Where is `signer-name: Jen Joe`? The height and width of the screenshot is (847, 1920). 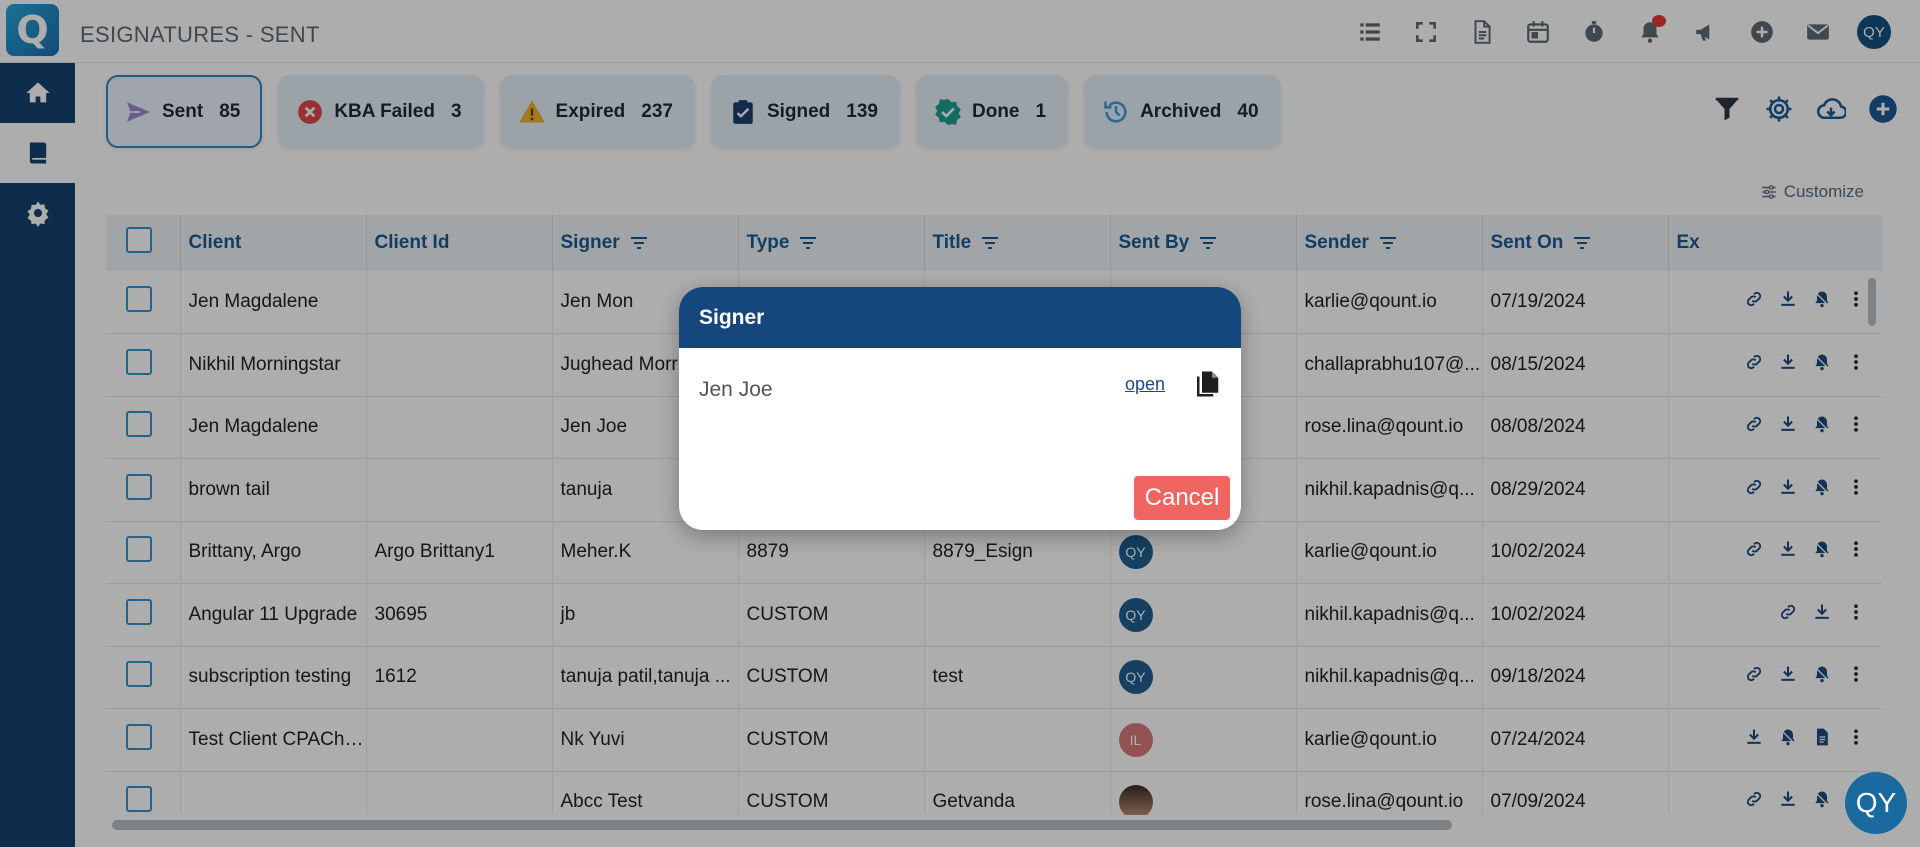
signer-name: Jen Joe is located at coordinates (736, 389).